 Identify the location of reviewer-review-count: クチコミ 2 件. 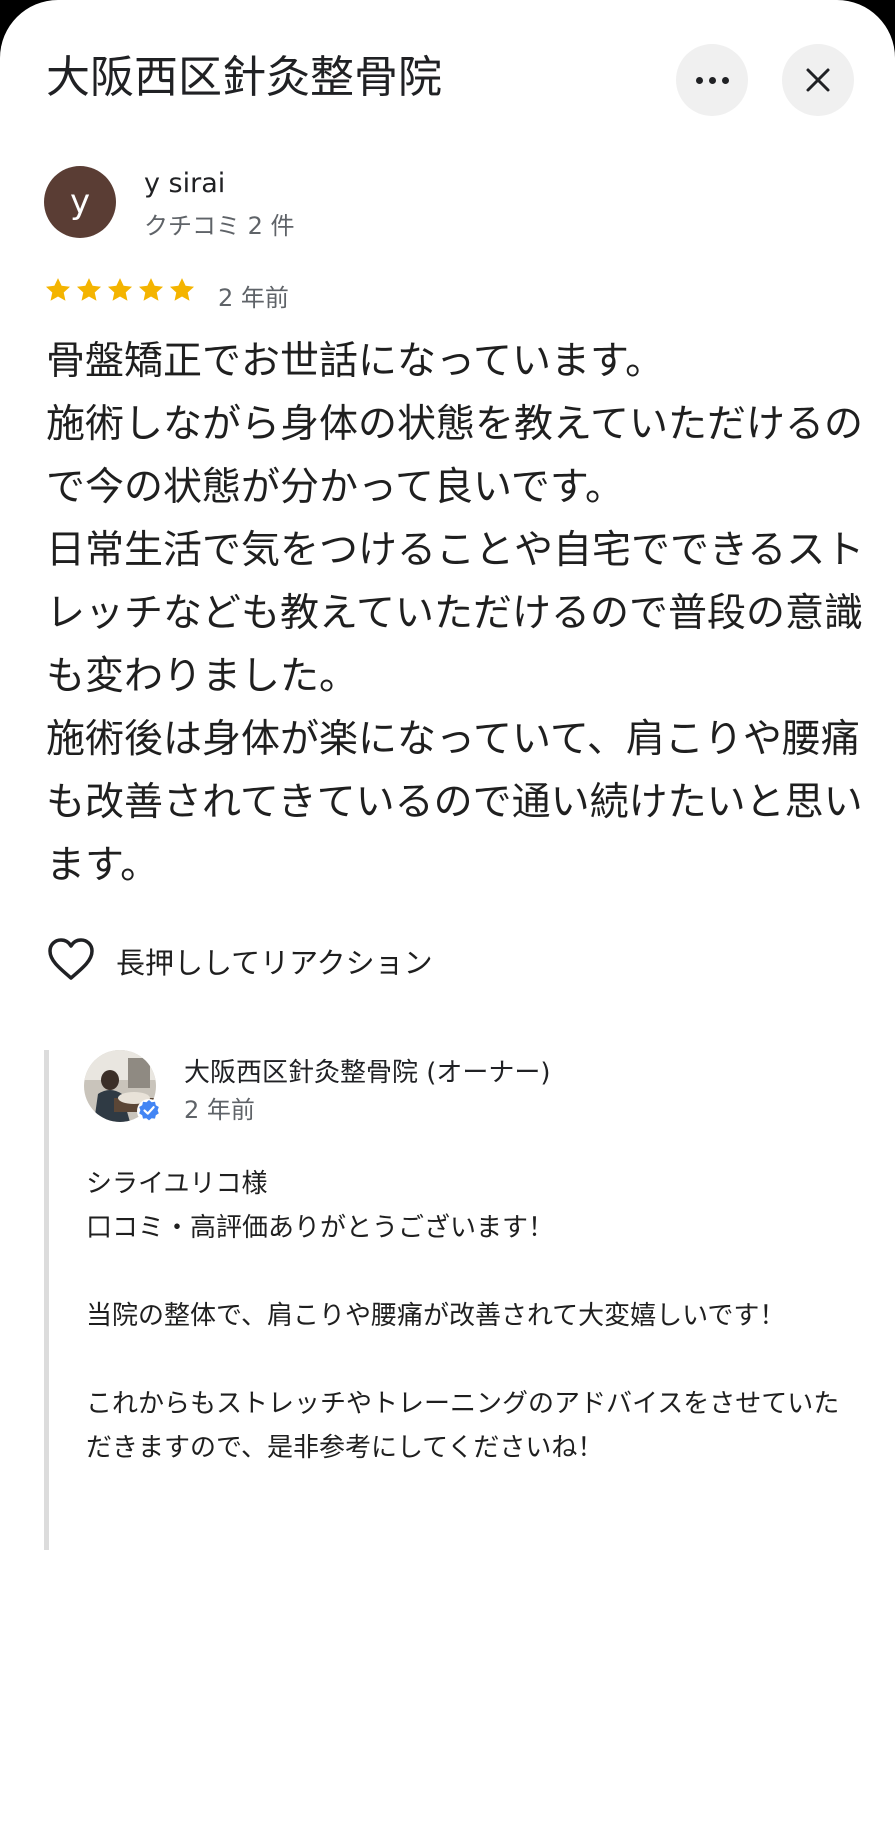
(219, 226).